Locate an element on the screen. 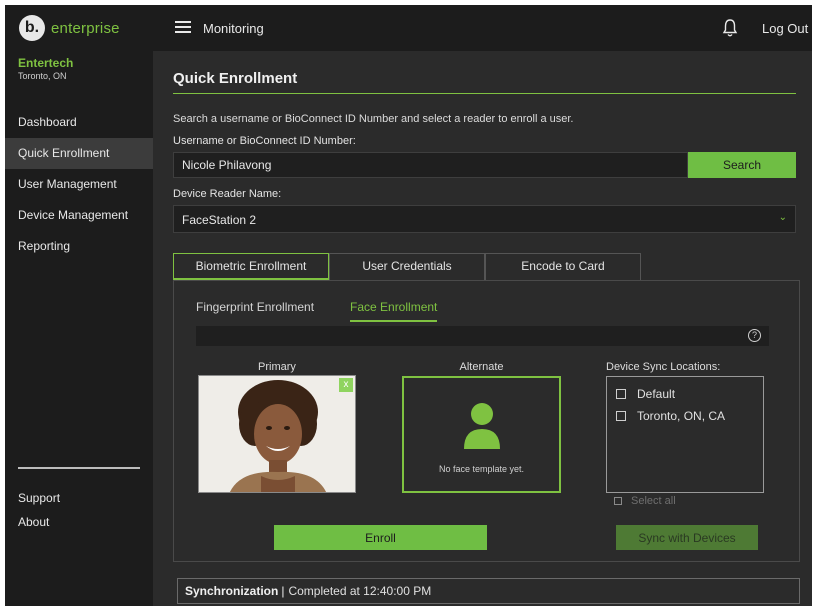  info-bar: ? is located at coordinates (482, 336).